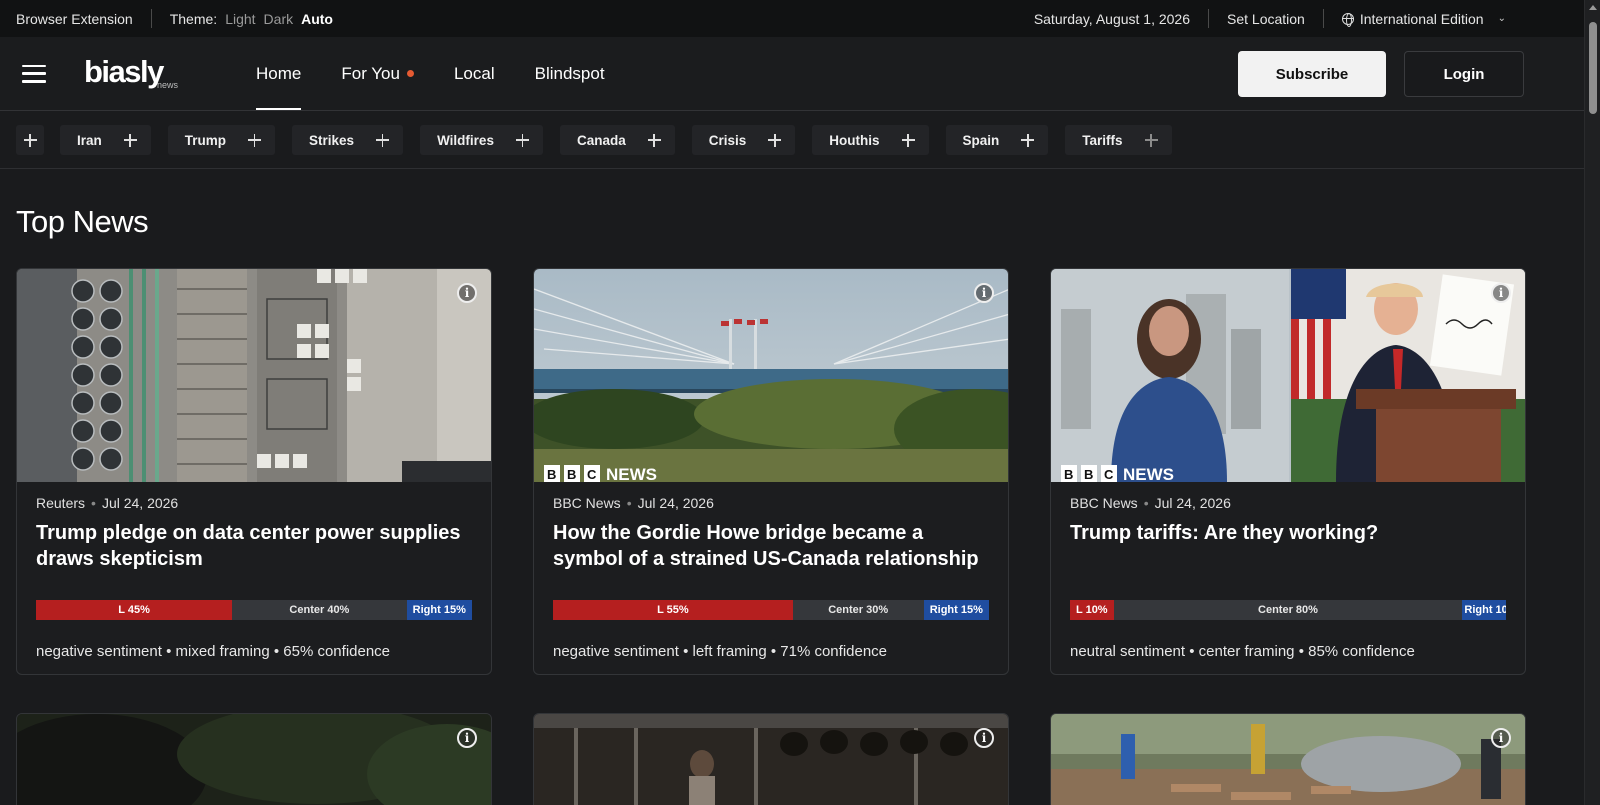 Image resolution: width=1600 pixels, height=805 pixels. I want to click on edition-selector: International Edition ⌄, so click(1423, 19).